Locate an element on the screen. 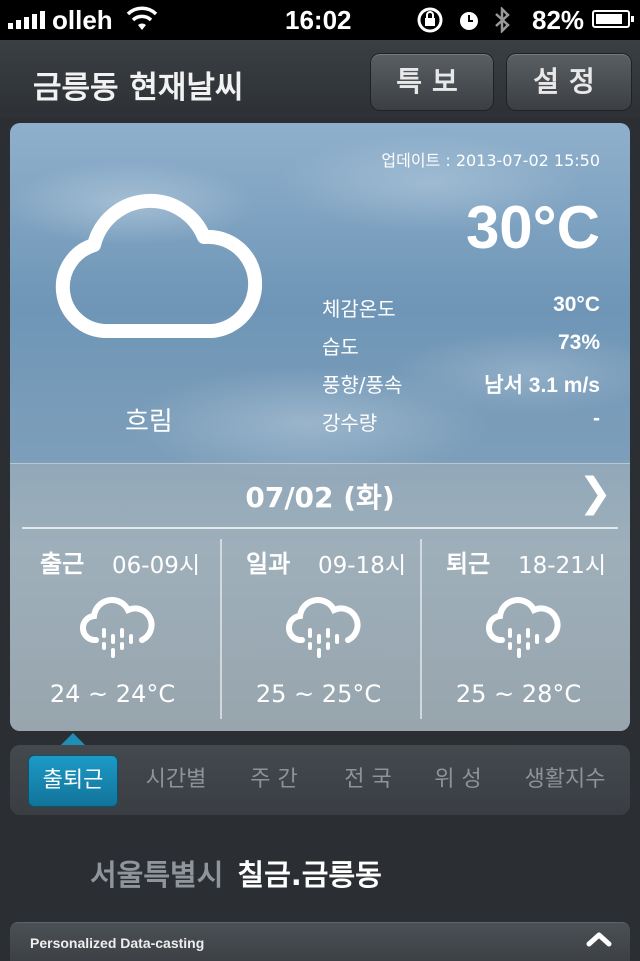 The height and width of the screenshot is (961, 640). location-city: 서울특별시 is located at coordinates (157, 875).